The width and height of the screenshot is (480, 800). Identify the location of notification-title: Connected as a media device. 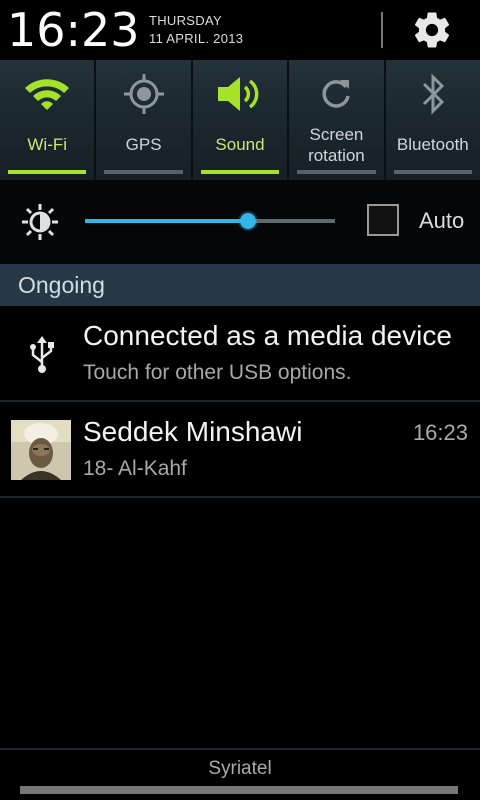
(267, 335).